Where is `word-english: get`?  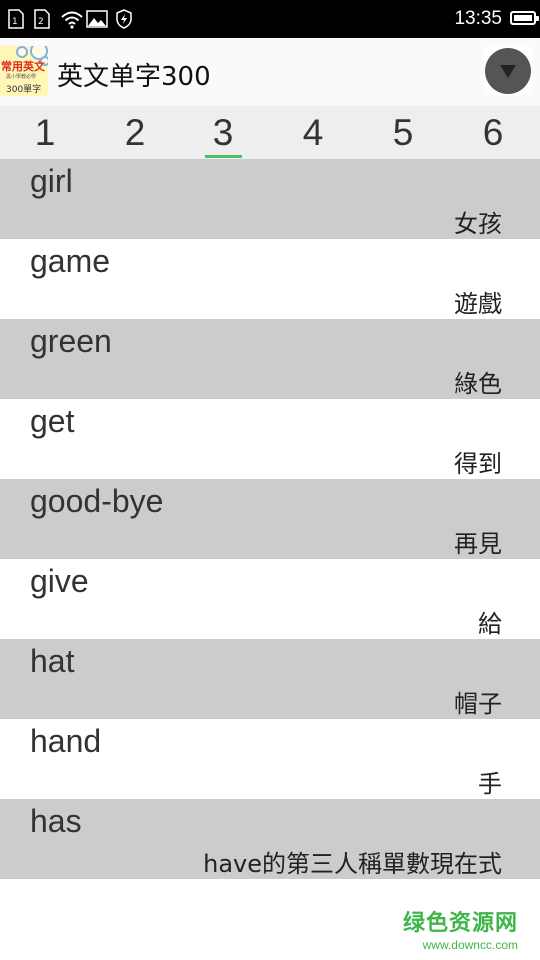 word-english: get is located at coordinates (52, 421).